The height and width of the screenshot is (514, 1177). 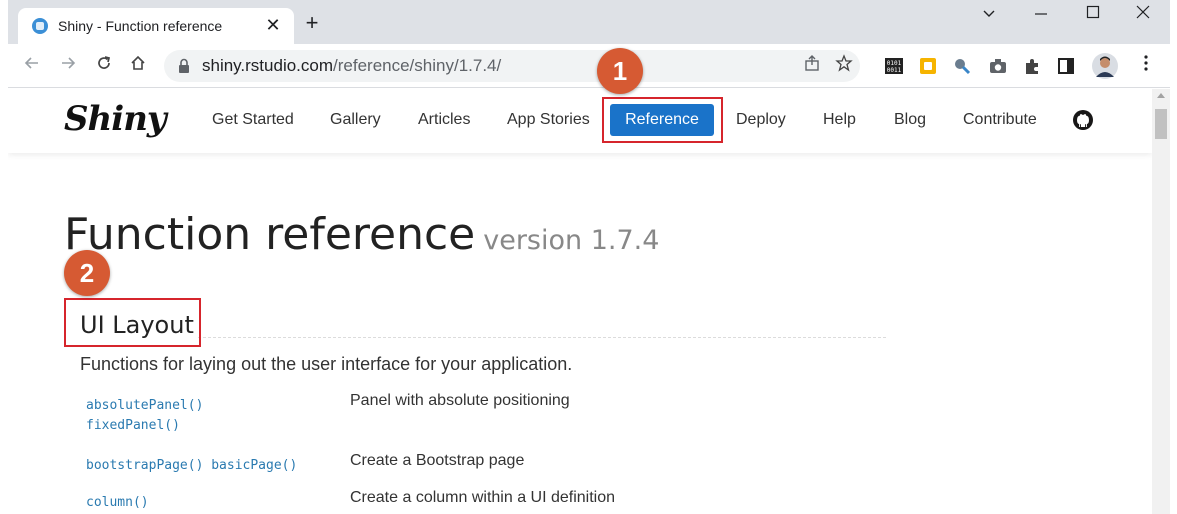 What do you see at coordinates (512, 66) in the screenshot?
I see `address-bar: shiny.rstudio.com/reference/shiny/1.7.4/` at bounding box center [512, 66].